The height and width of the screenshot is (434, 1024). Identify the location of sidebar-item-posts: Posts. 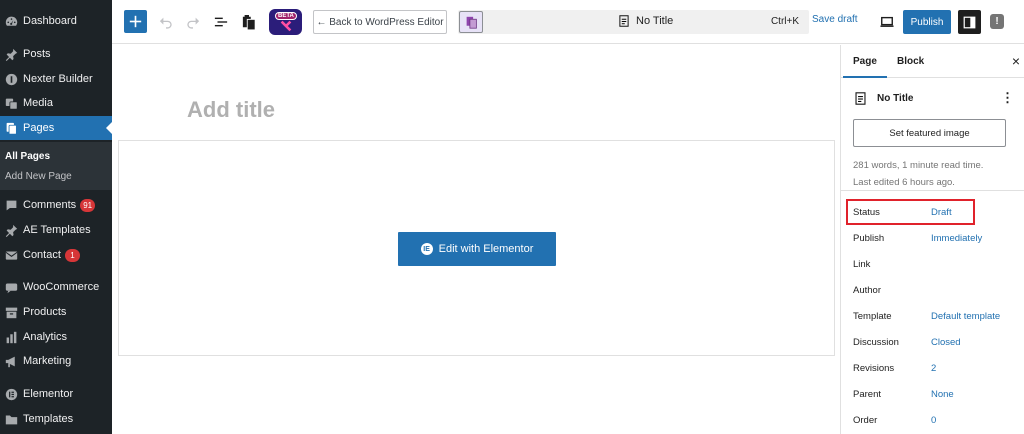
(56, 54).